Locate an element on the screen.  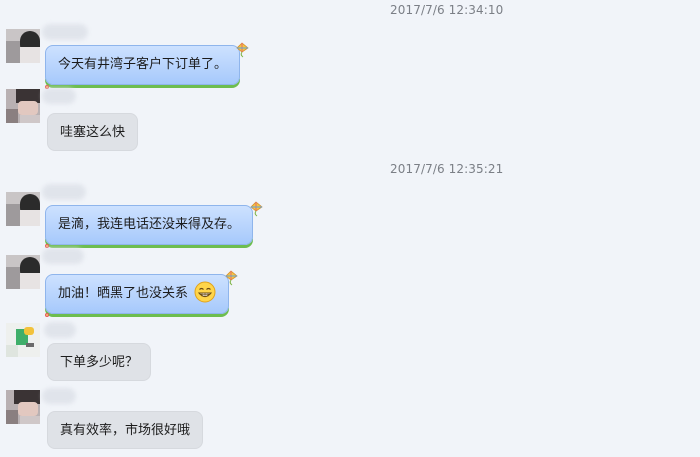
message-text: 加油！晒黑了也没关系 is located at coordinates (123, 293).